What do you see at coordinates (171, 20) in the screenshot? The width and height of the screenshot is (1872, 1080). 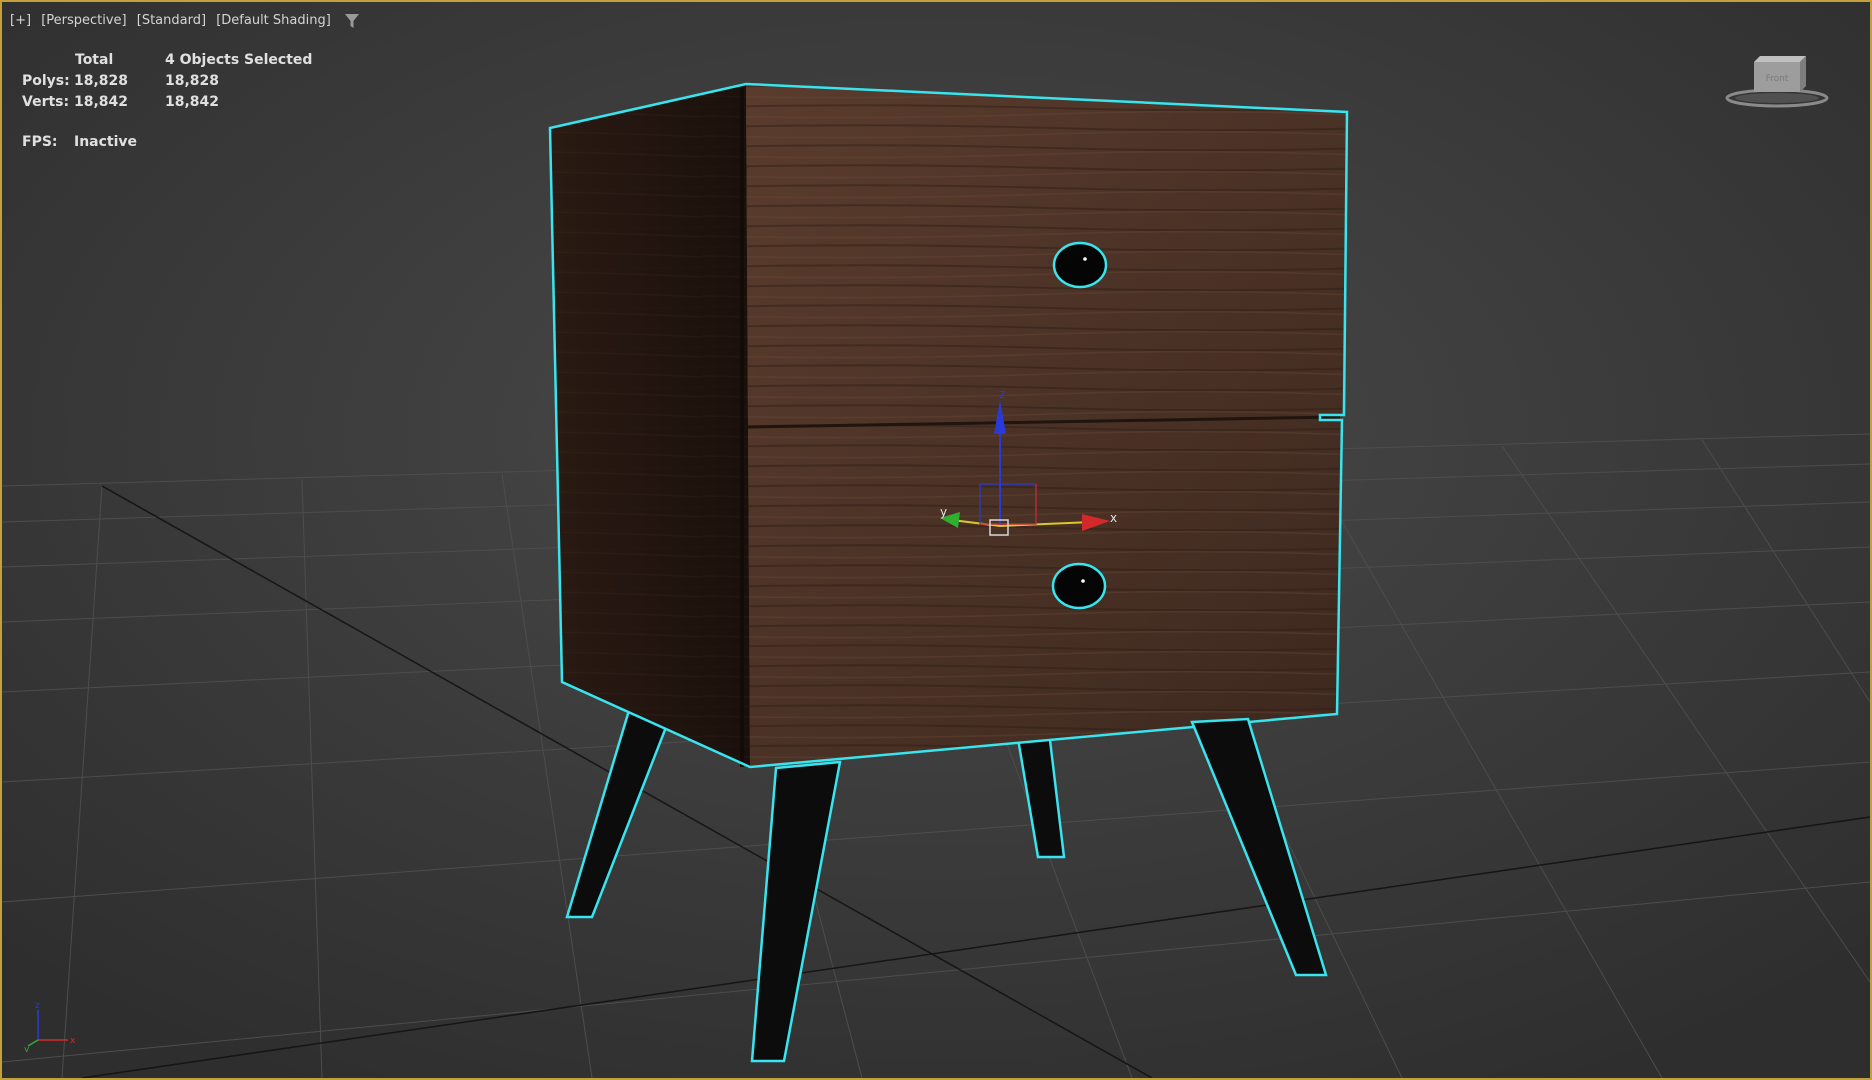 I see `viewport-standard-menu: [Standard]` at bounding box center [171, 20].